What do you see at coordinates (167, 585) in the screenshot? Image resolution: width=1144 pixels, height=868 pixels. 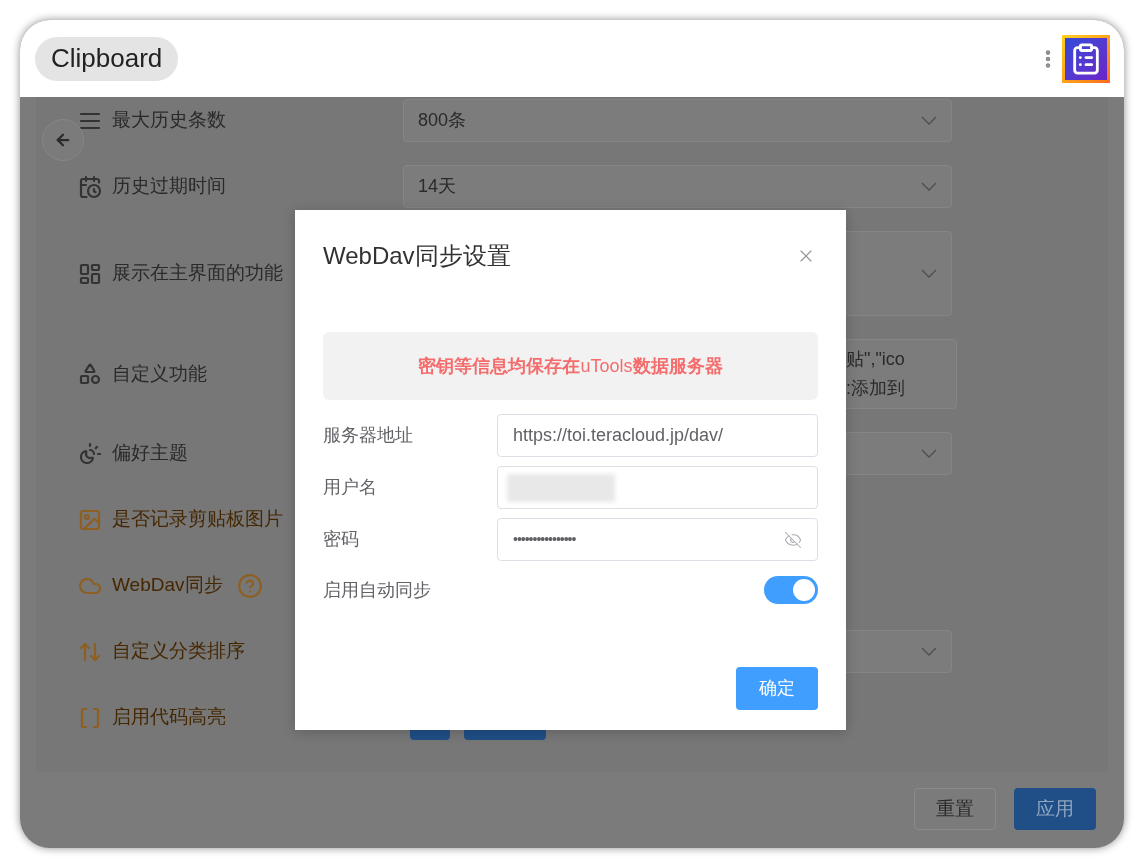 I see `setting-label: WebDav同步` at bounding box center [167, 585].